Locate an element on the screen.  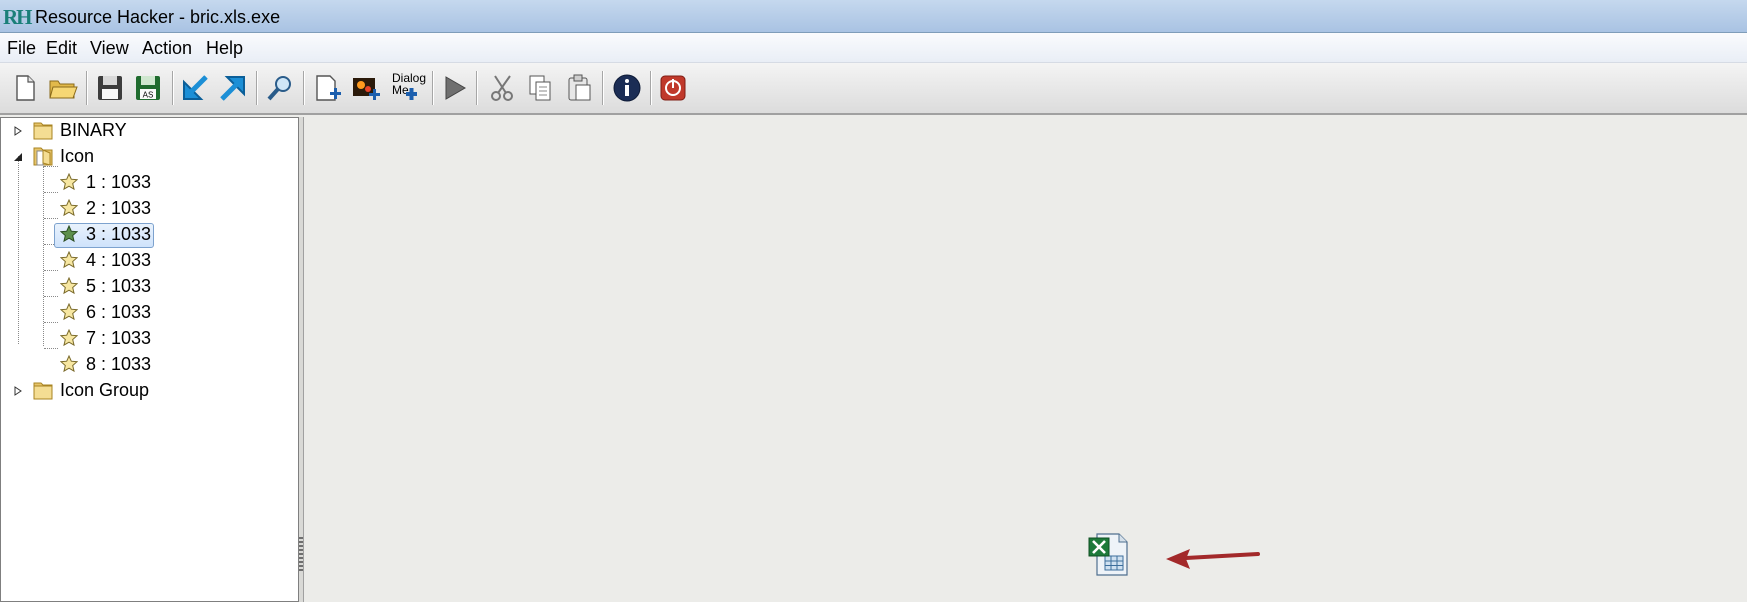
tree-node-label: 5 : 1033 is located at coordinates (119, 286).